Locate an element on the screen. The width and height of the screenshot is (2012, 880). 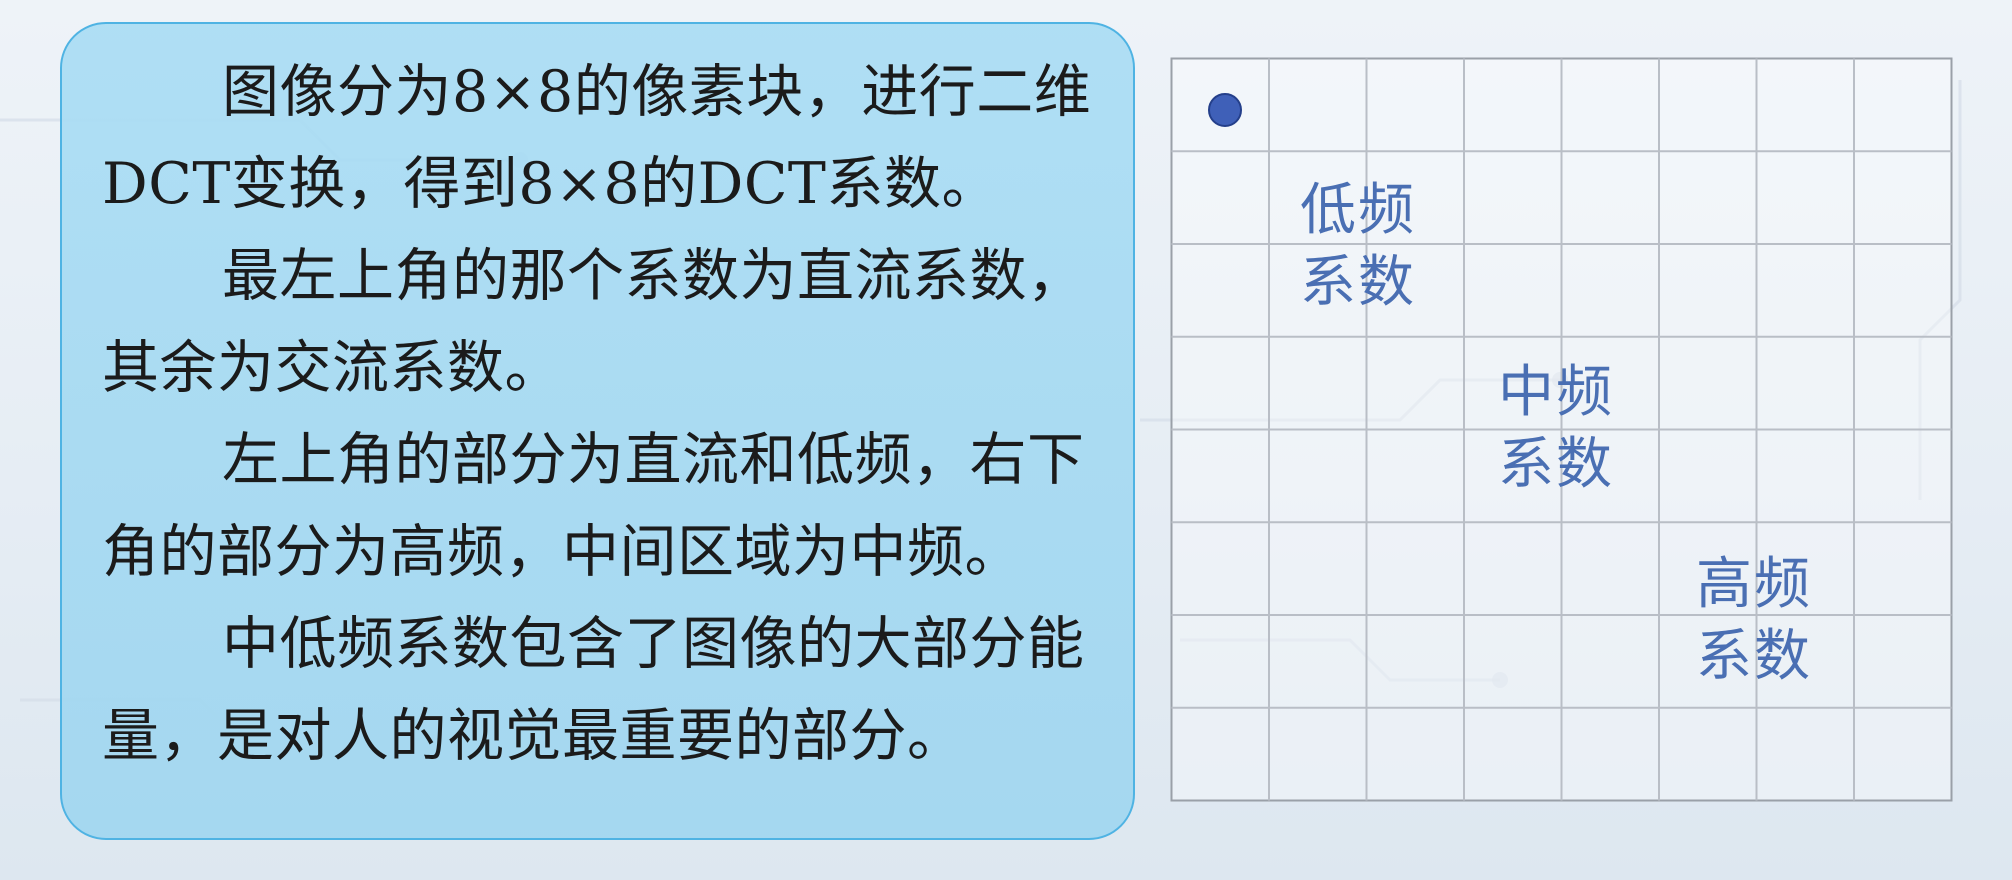
paragraph-dct-transform: 图像分为8×8的像素块，进行二维DCT变换，得到8×8的DCT系数。 is located at coordinates (612, 138).